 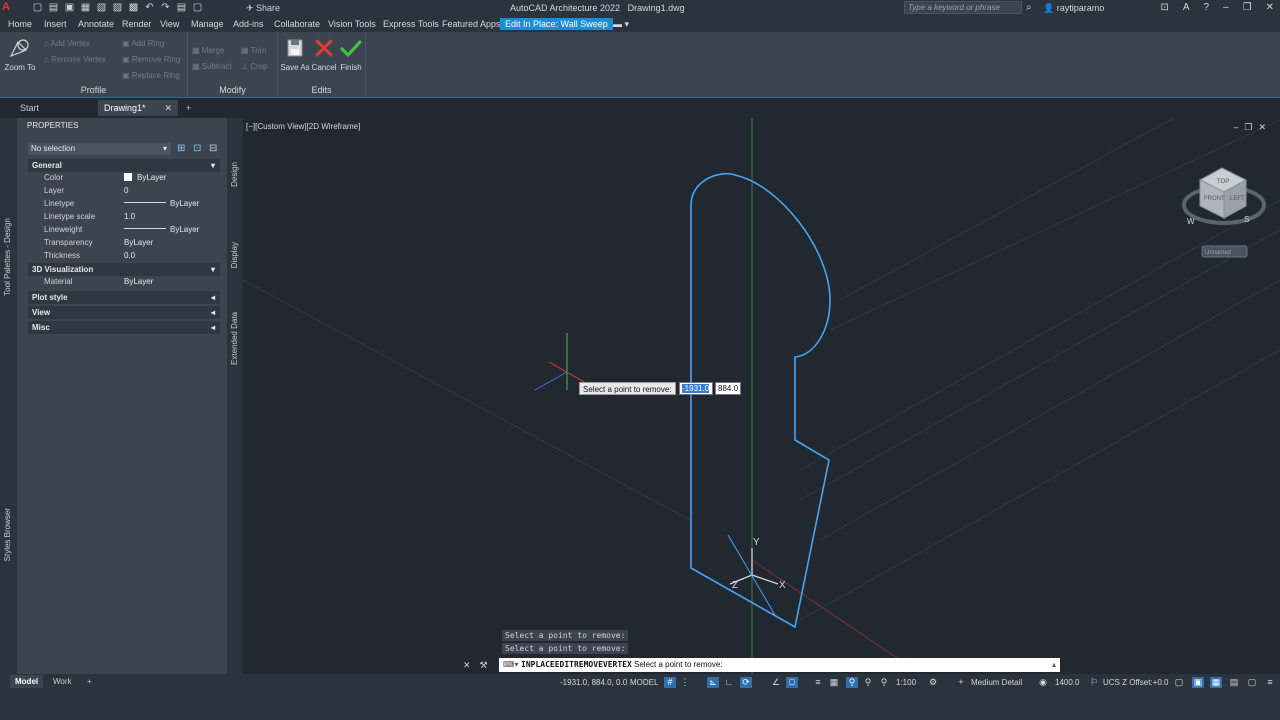 I want to click on fullscreen-icon: ▢, so click(x=1252, y=682).